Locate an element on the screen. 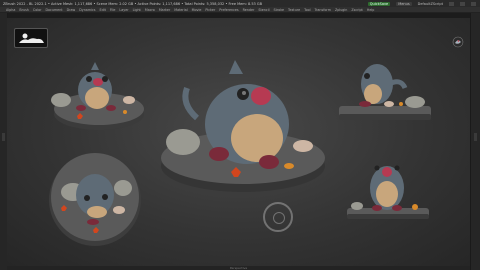 The image size is (480, 270). menu-item: Tool is located at coordinates (307, 10).